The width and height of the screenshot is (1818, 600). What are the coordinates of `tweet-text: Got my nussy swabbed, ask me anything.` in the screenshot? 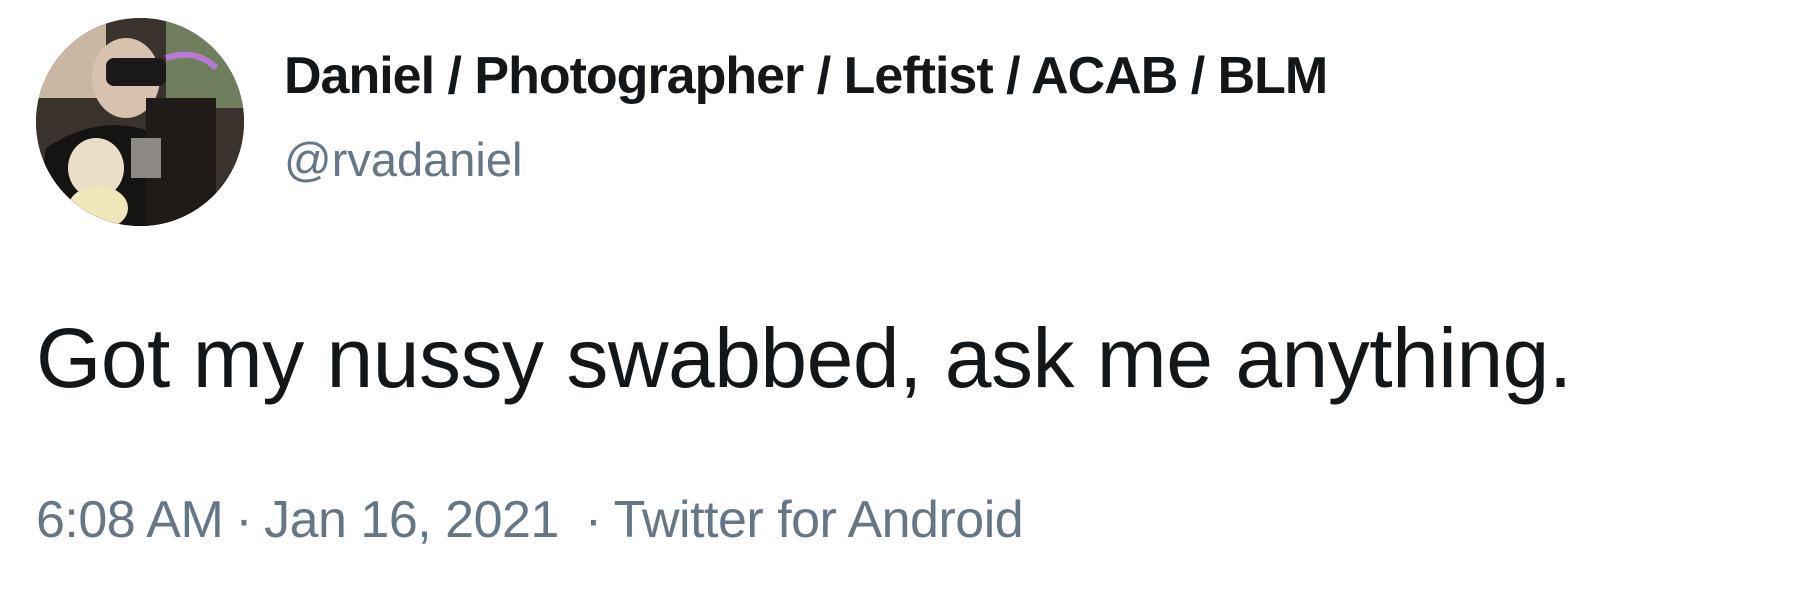 It's located at (804, 358).